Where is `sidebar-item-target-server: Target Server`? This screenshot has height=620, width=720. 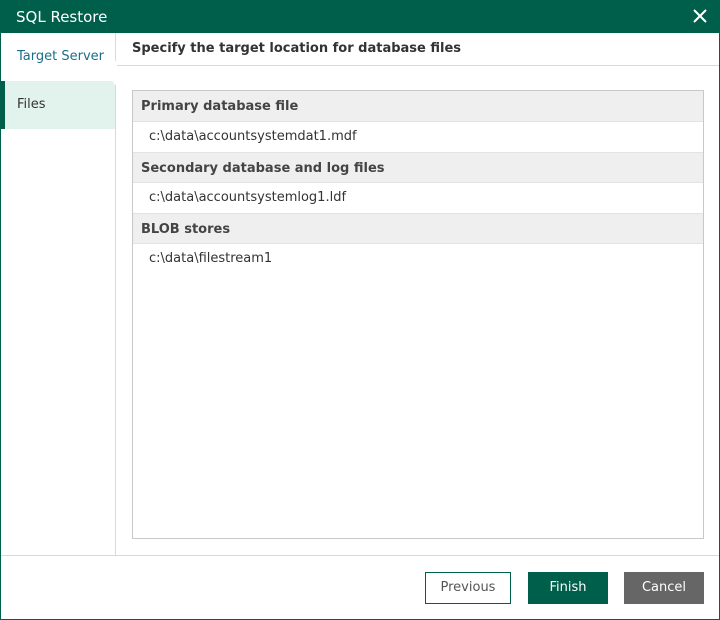
sidebar-item-target-server: Target Server is located at coordinates (58, 57).